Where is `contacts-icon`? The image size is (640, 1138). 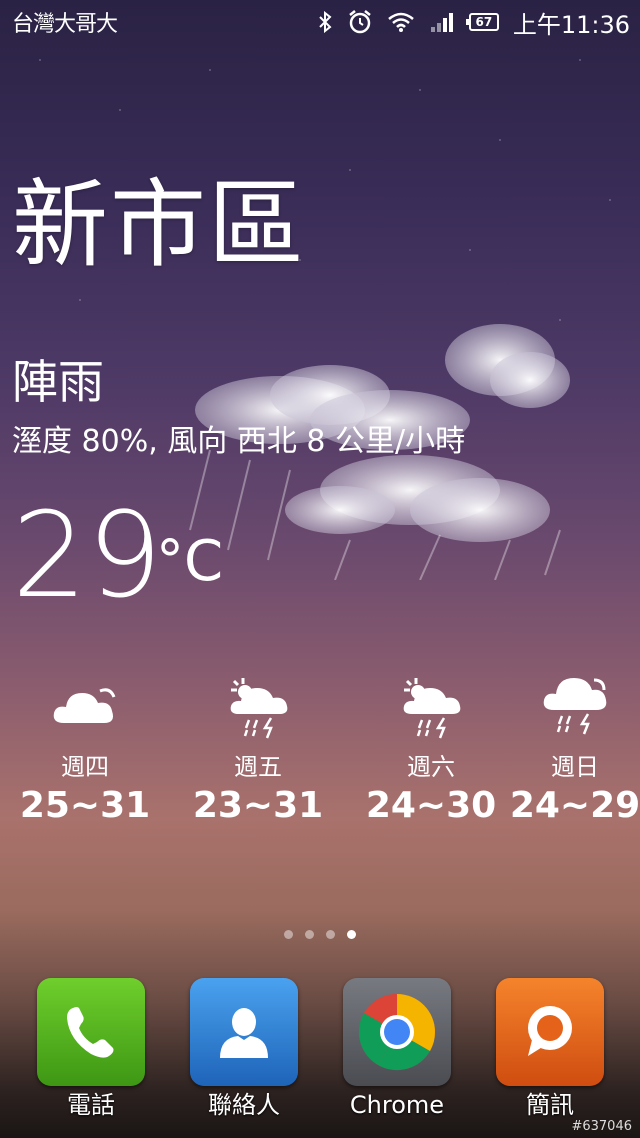
contacts-icon is located at coordinates (244, 1032).